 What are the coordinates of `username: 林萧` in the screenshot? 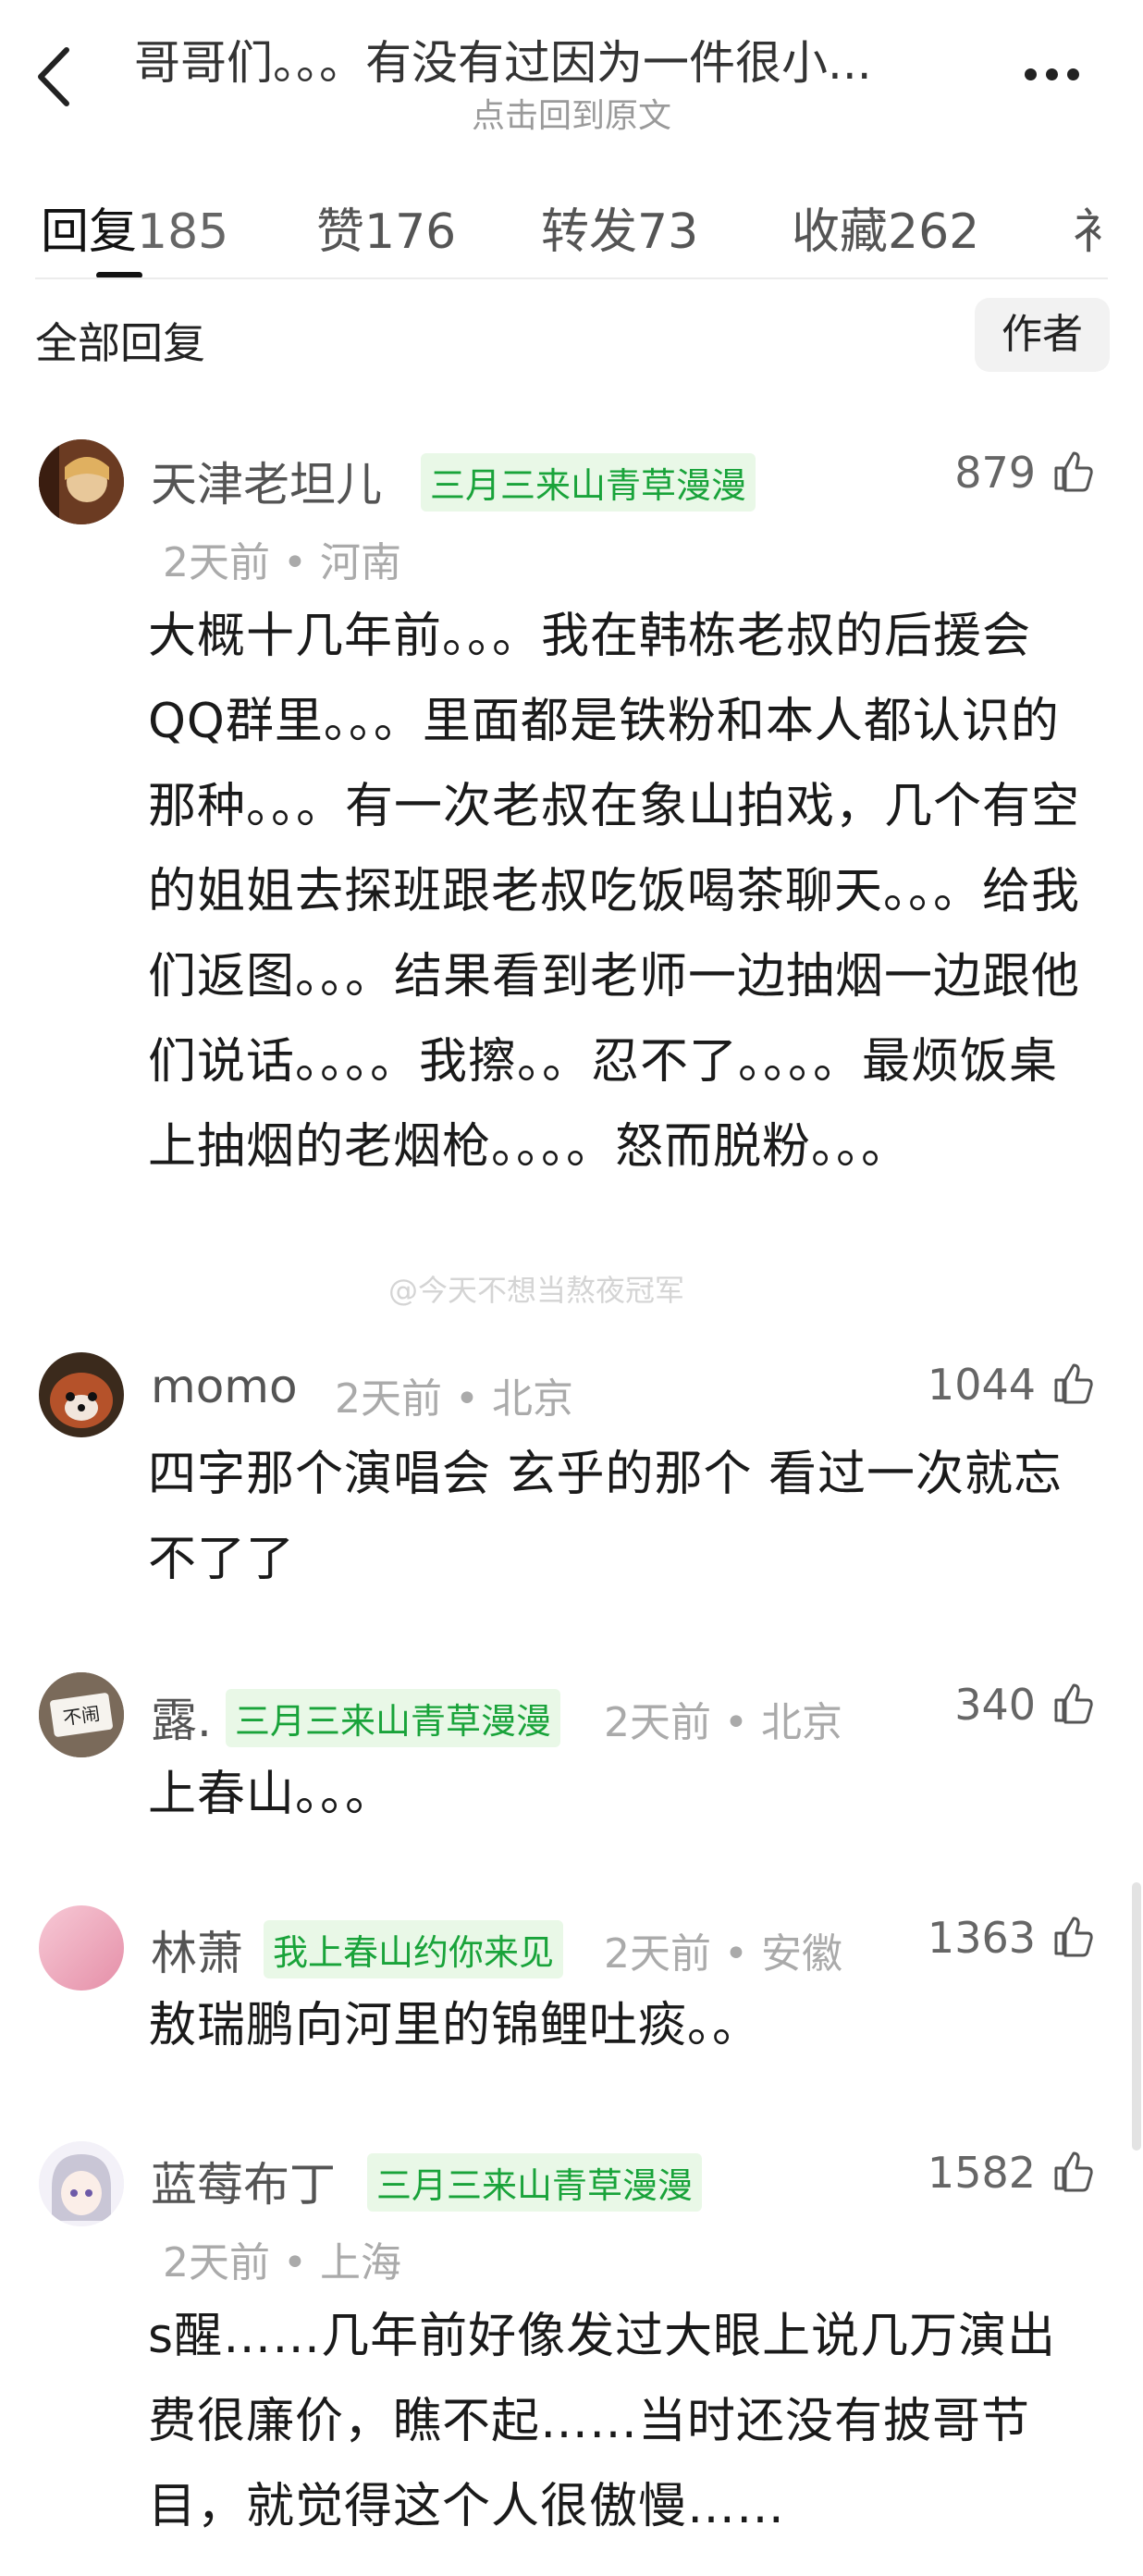 It's located at (197, 1950).